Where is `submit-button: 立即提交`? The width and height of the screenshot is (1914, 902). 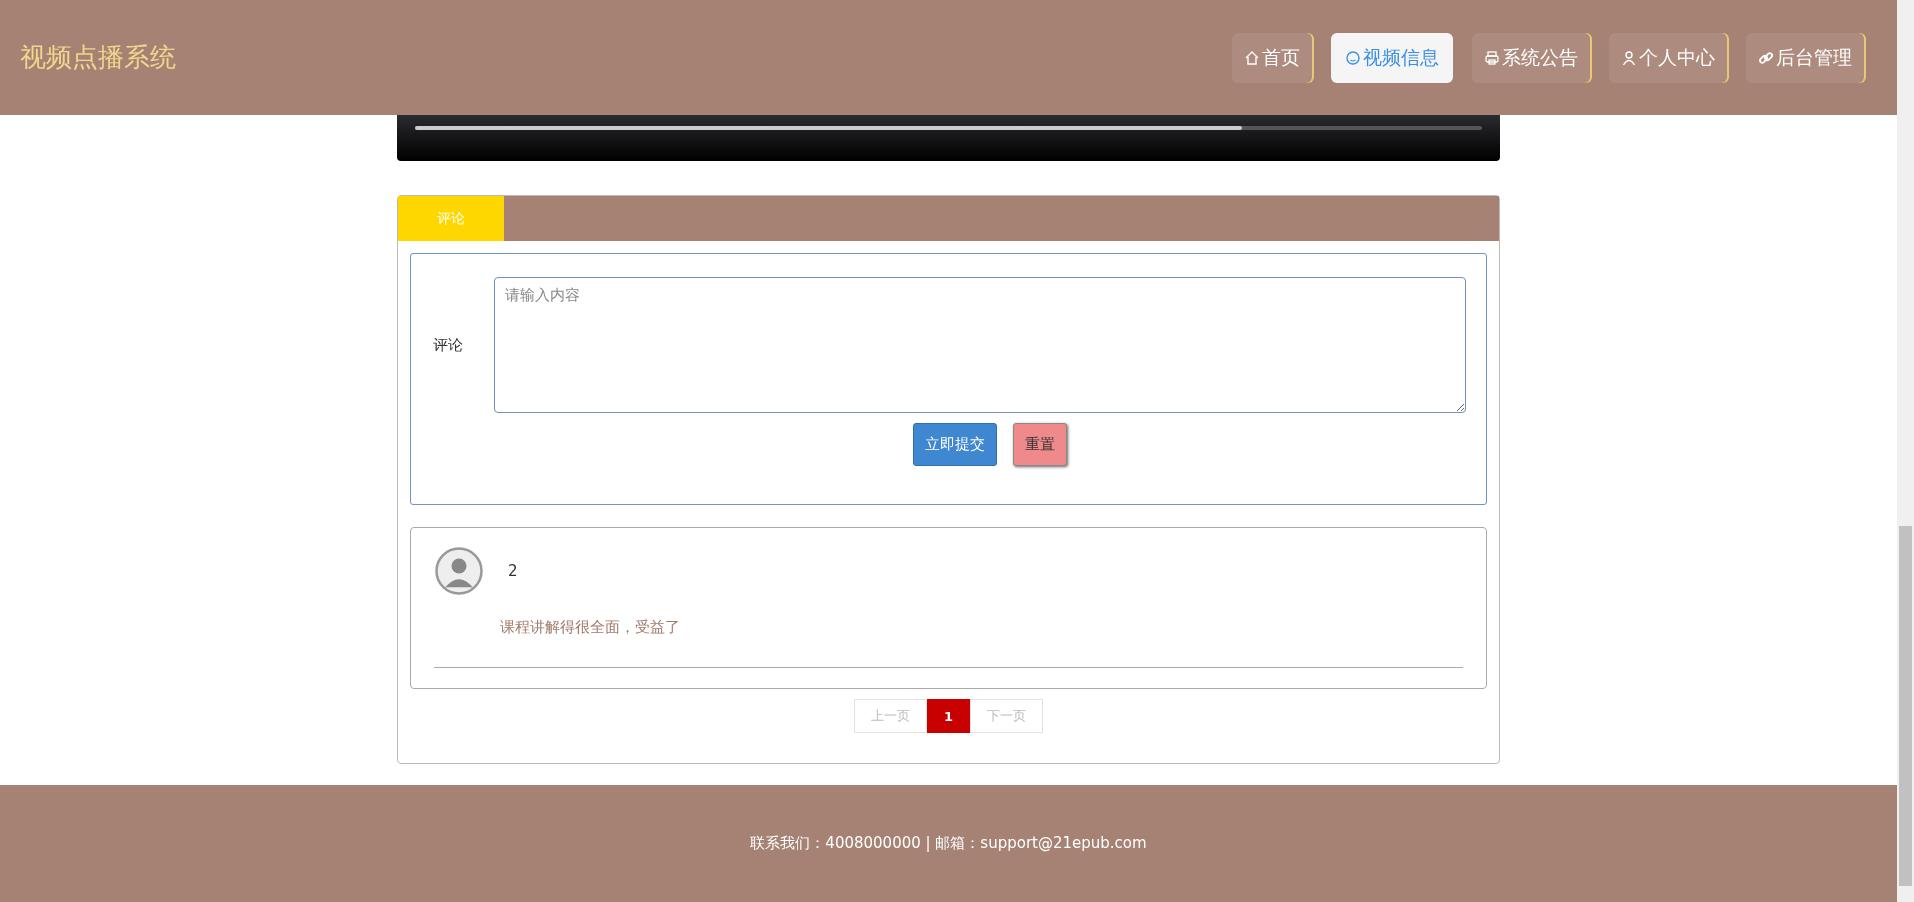
submit-button: 立即提交 is located at coordinates (954, 444).